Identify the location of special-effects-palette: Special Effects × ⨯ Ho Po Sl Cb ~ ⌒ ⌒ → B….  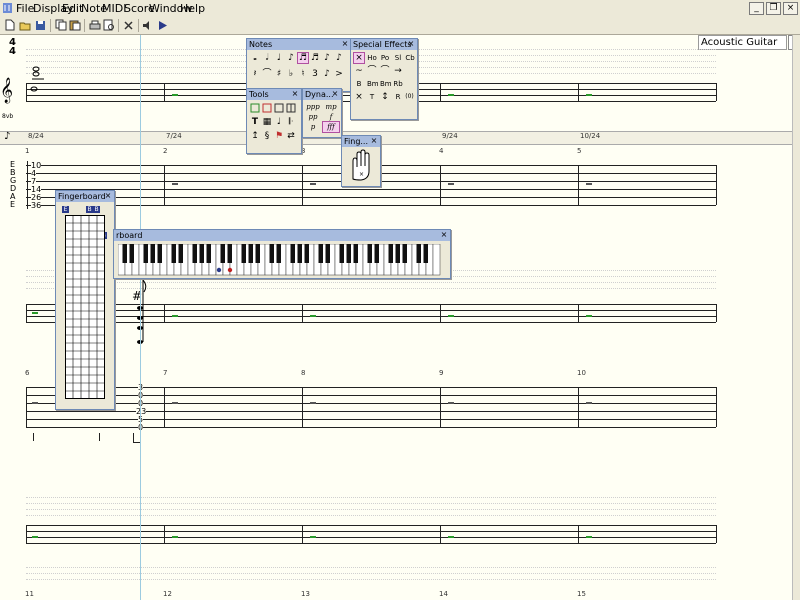
(384, 79).